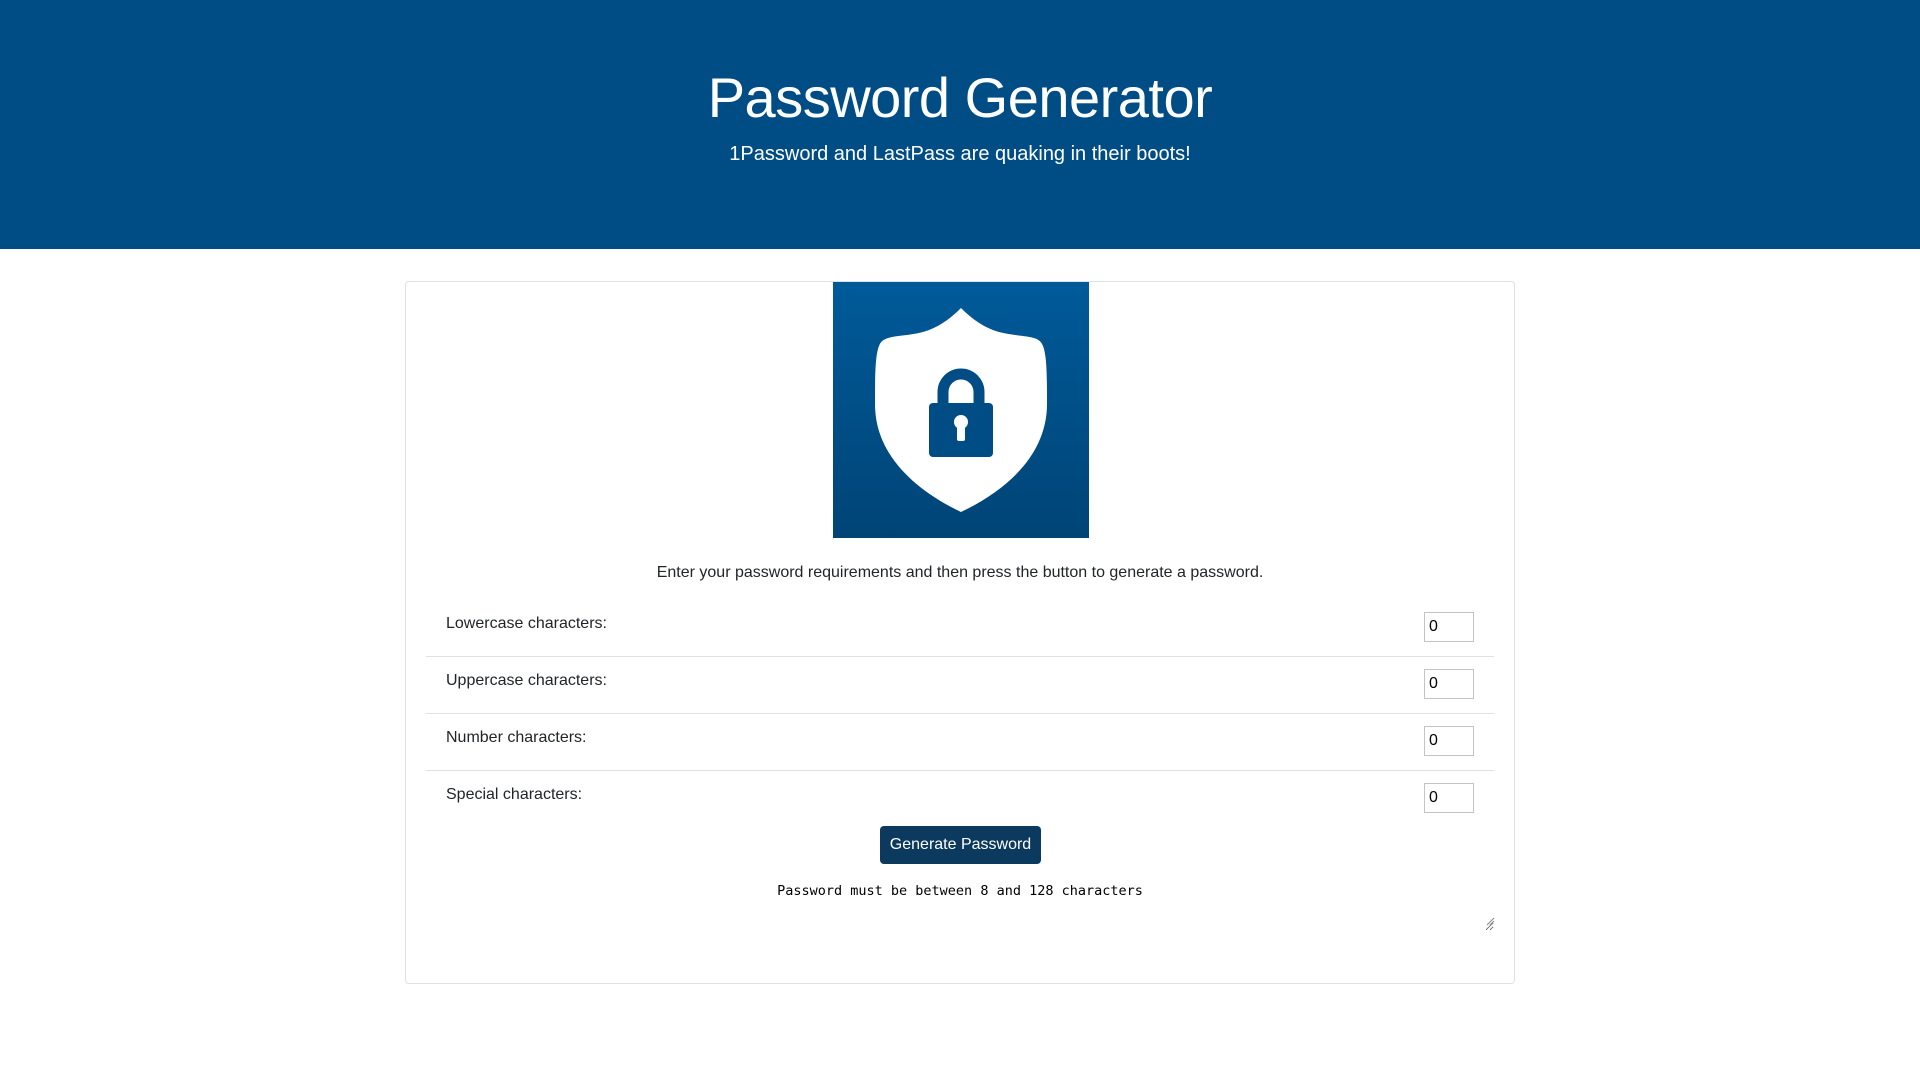  Describe the element at coordinates (960, 845) in the screenshot. I see `generate-password-button: Generate Password` at that location.